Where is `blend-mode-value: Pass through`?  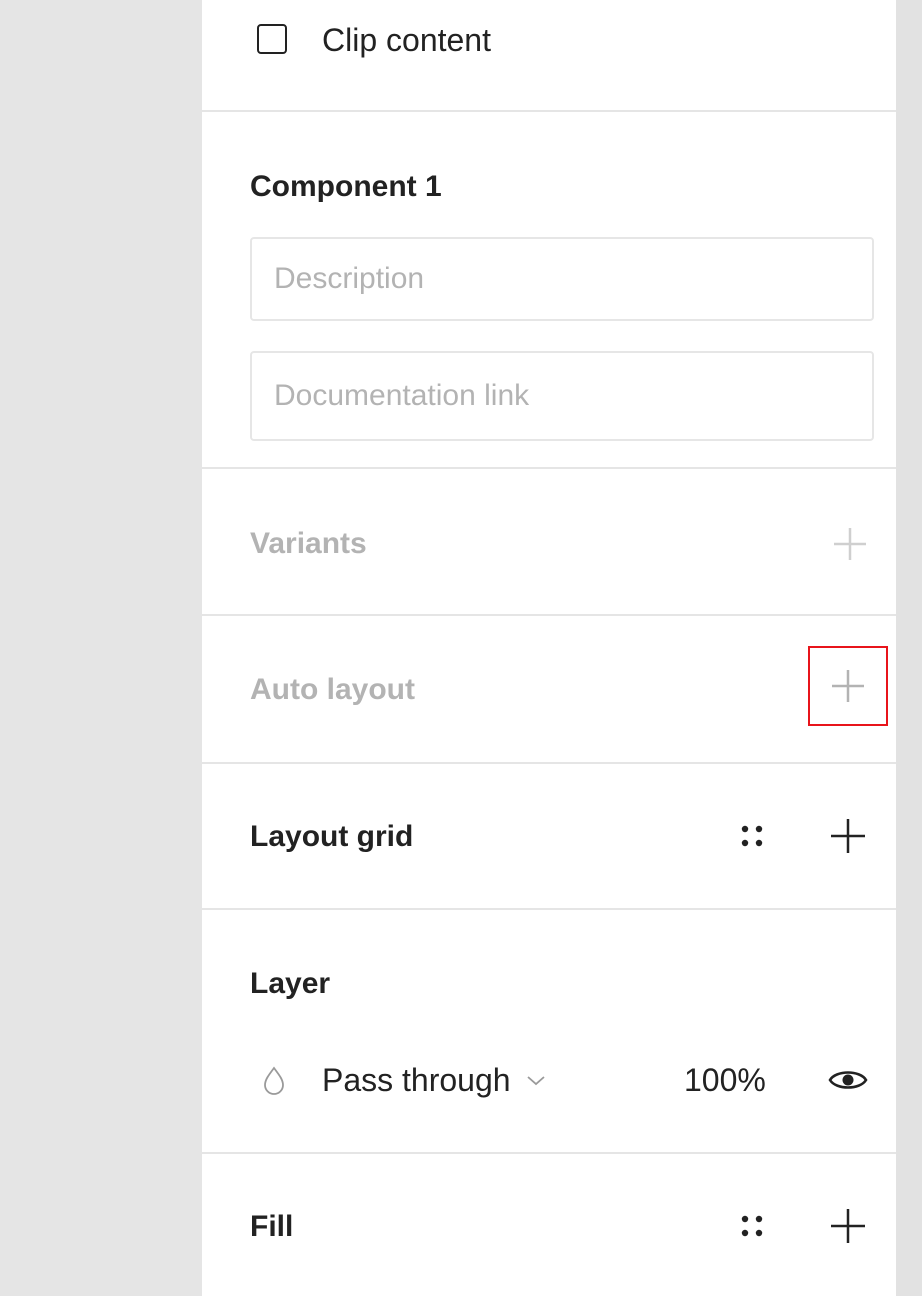
blend-mode-value: Pass through is located at coordinates (416, 1080).